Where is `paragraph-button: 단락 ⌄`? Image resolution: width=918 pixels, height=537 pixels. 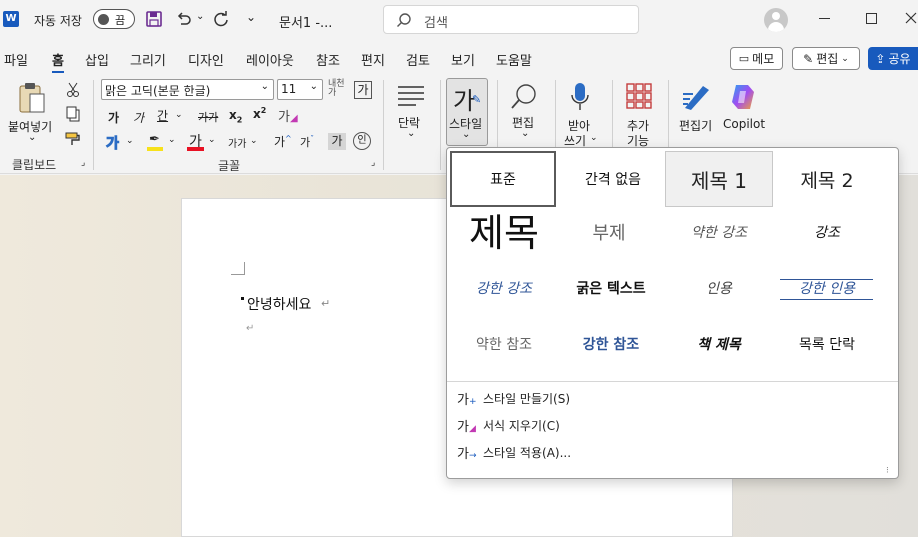
paragraph-button: 단락 ⌄ is located at coordinates (412, 113).